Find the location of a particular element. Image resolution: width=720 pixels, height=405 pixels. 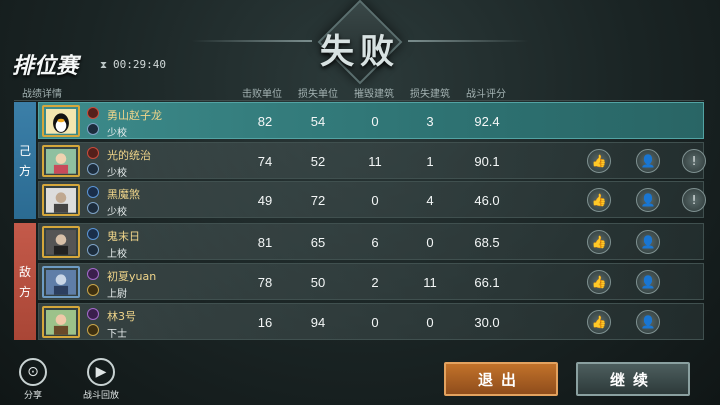

exit-button: 退出 is located at coordinates (501, 379).